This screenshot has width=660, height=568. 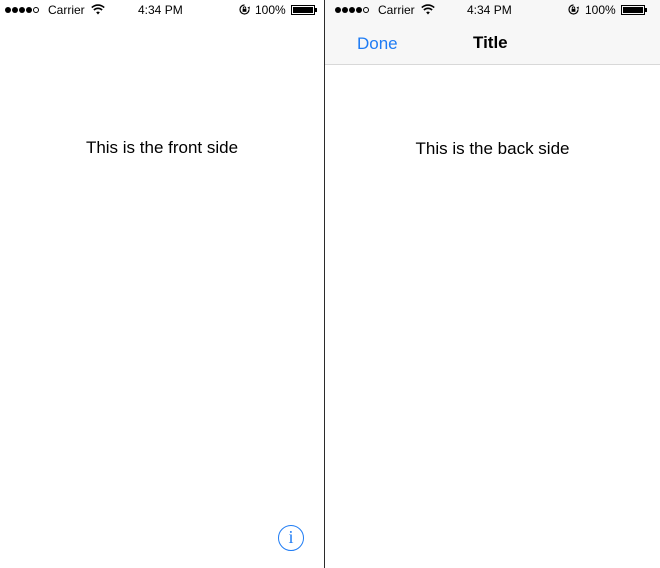 I want to click on navigation-bar: Carrier 4:34 PM 100% Done Title, so click(x=492, y=32).